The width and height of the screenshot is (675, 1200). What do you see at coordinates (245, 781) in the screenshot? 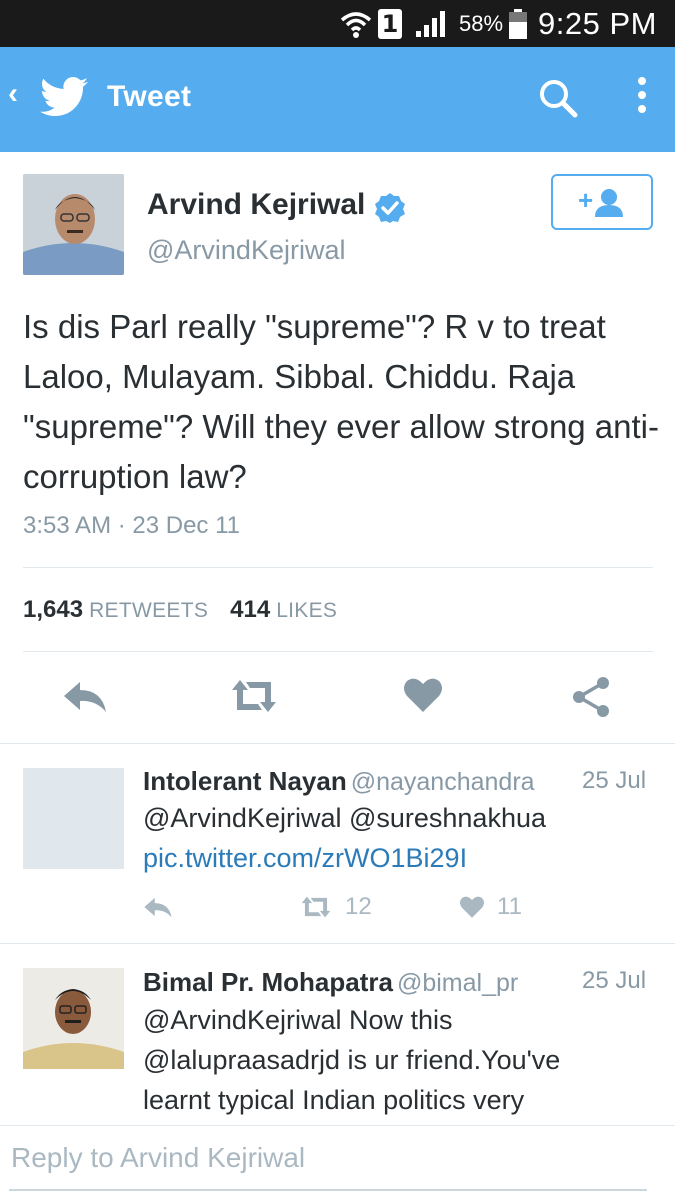
I see `reply-author-name: Intolerant Nayan` at bounding box center [245, 781].